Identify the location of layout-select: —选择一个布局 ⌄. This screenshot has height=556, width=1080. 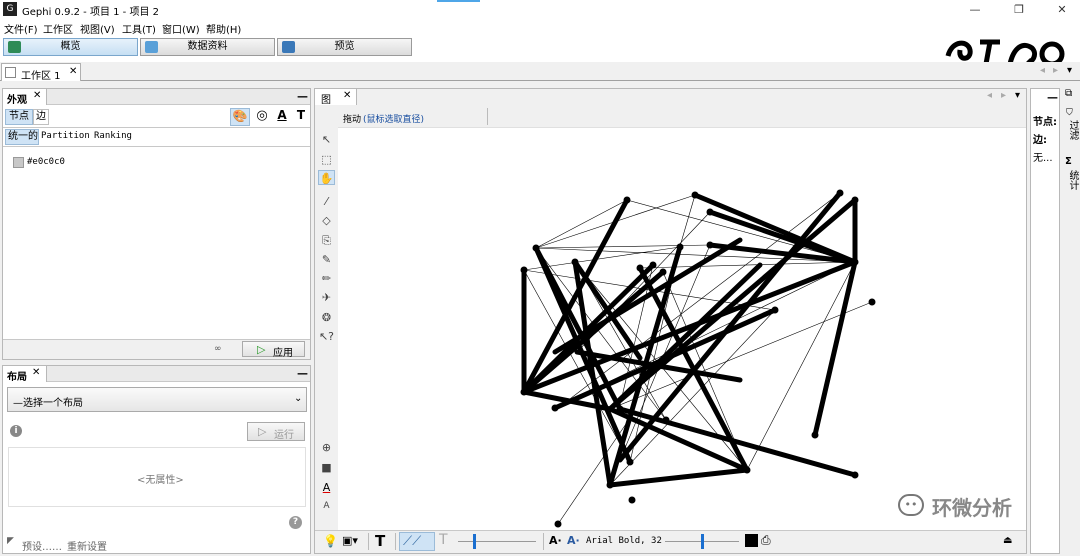
(157, 399).